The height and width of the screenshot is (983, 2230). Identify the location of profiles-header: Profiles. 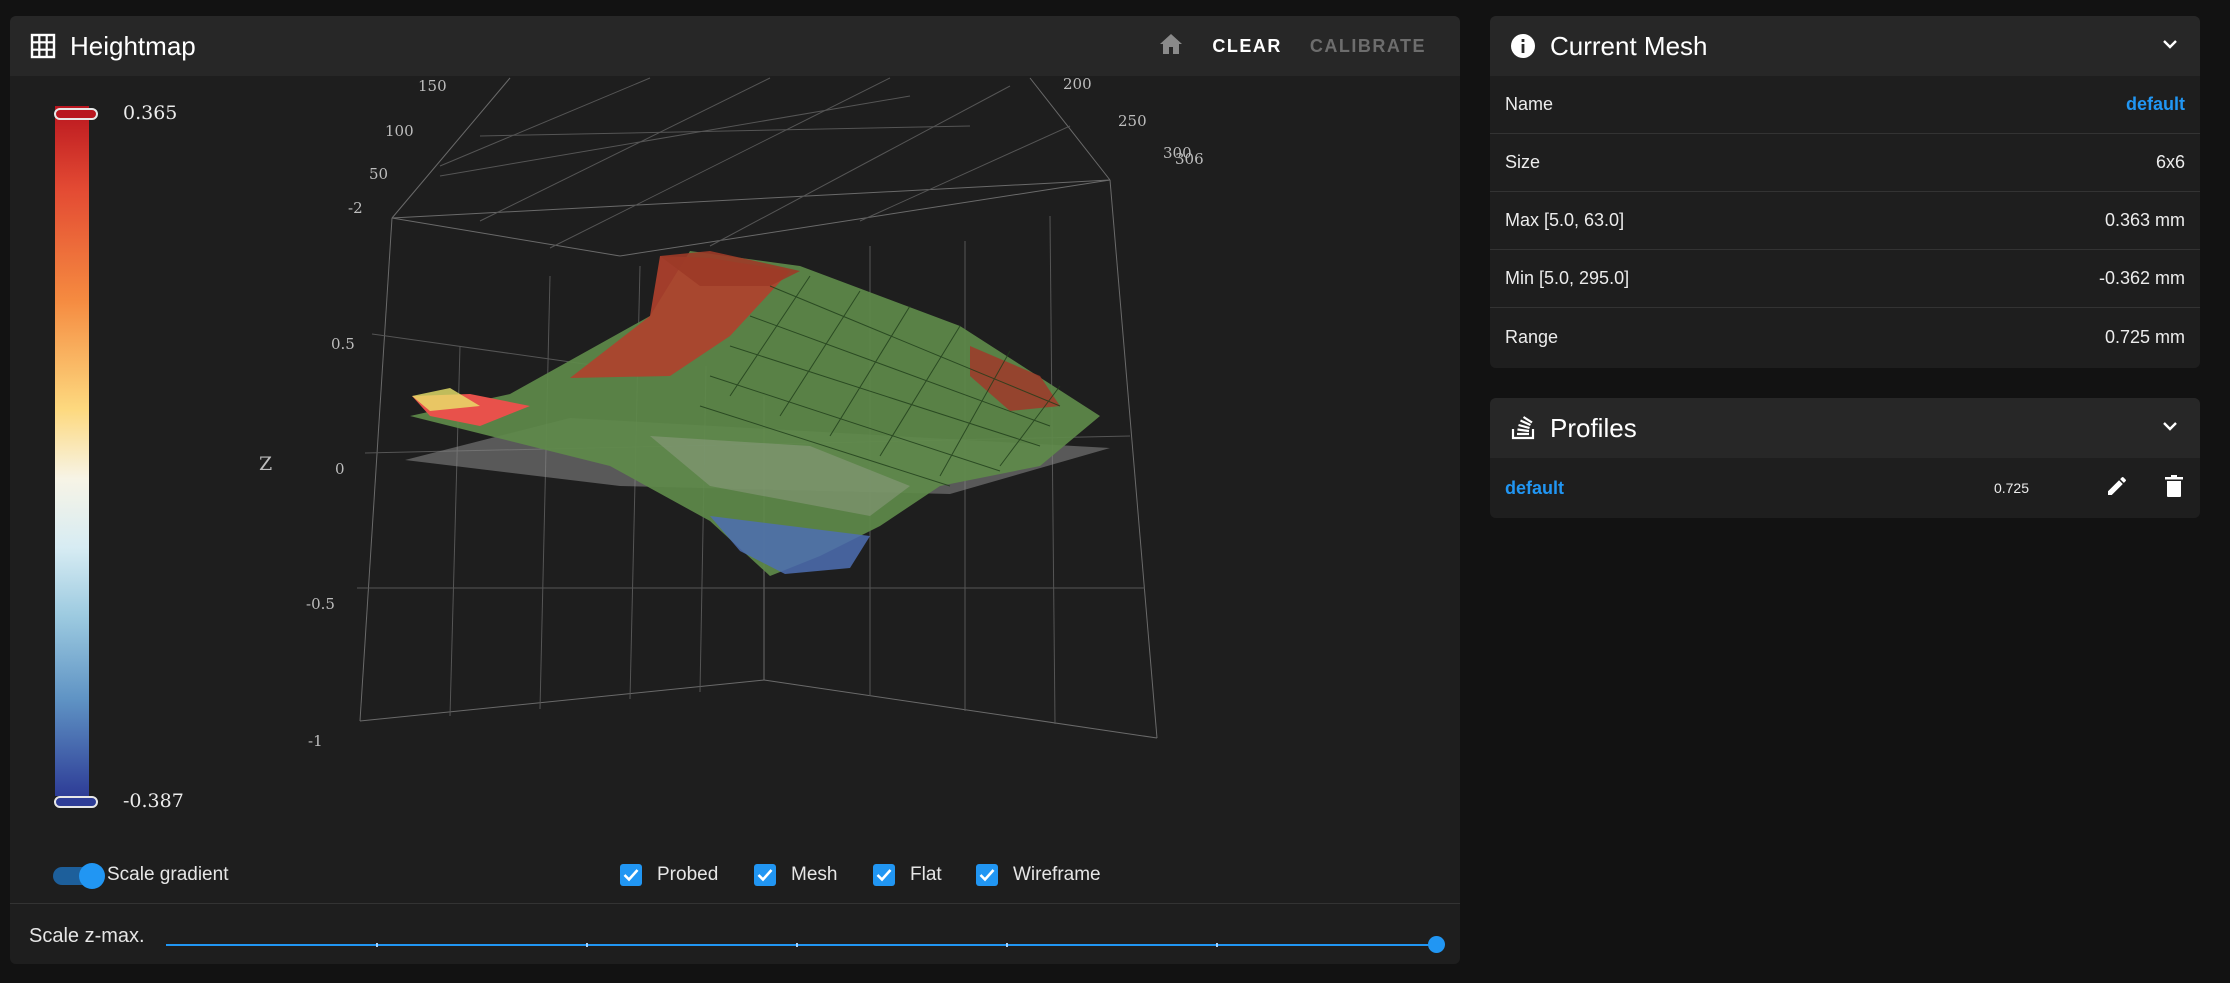
(1845, 428).